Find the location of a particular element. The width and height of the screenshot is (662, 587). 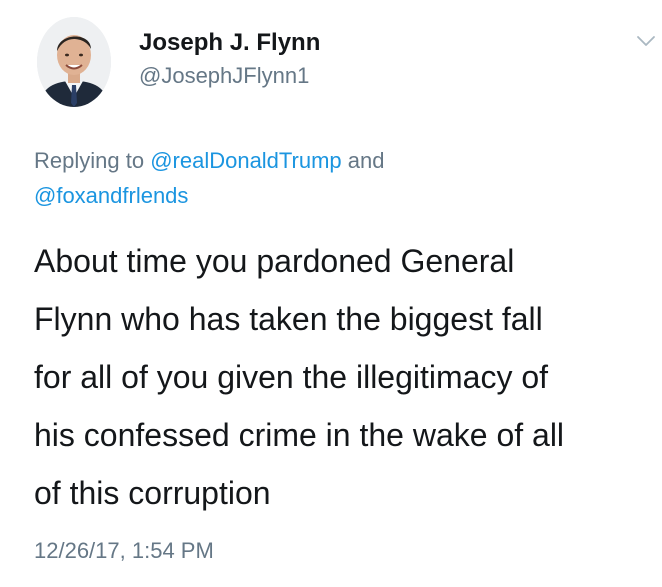

profile-photo-icon is located at coordinates (74, 62).